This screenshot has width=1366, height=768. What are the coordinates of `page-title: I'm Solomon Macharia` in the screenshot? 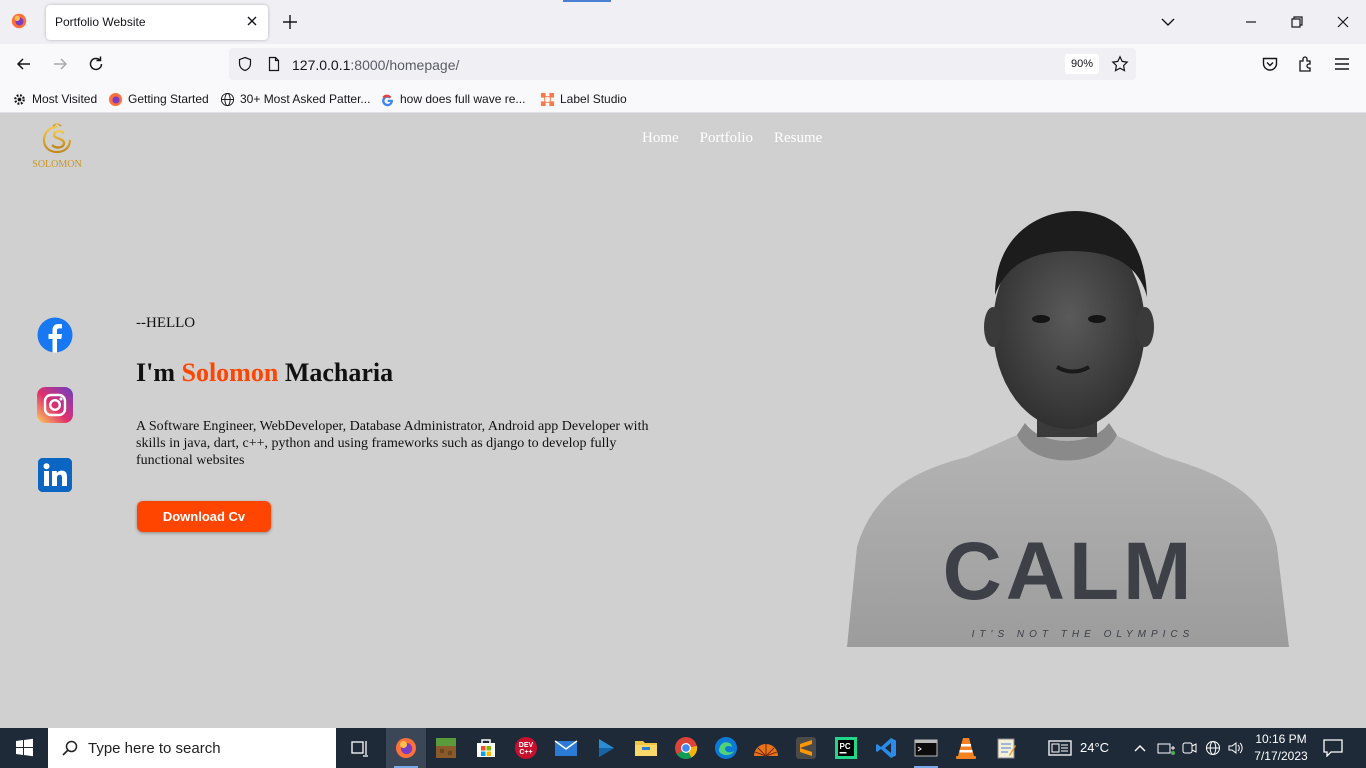 It's located at (264, 373).